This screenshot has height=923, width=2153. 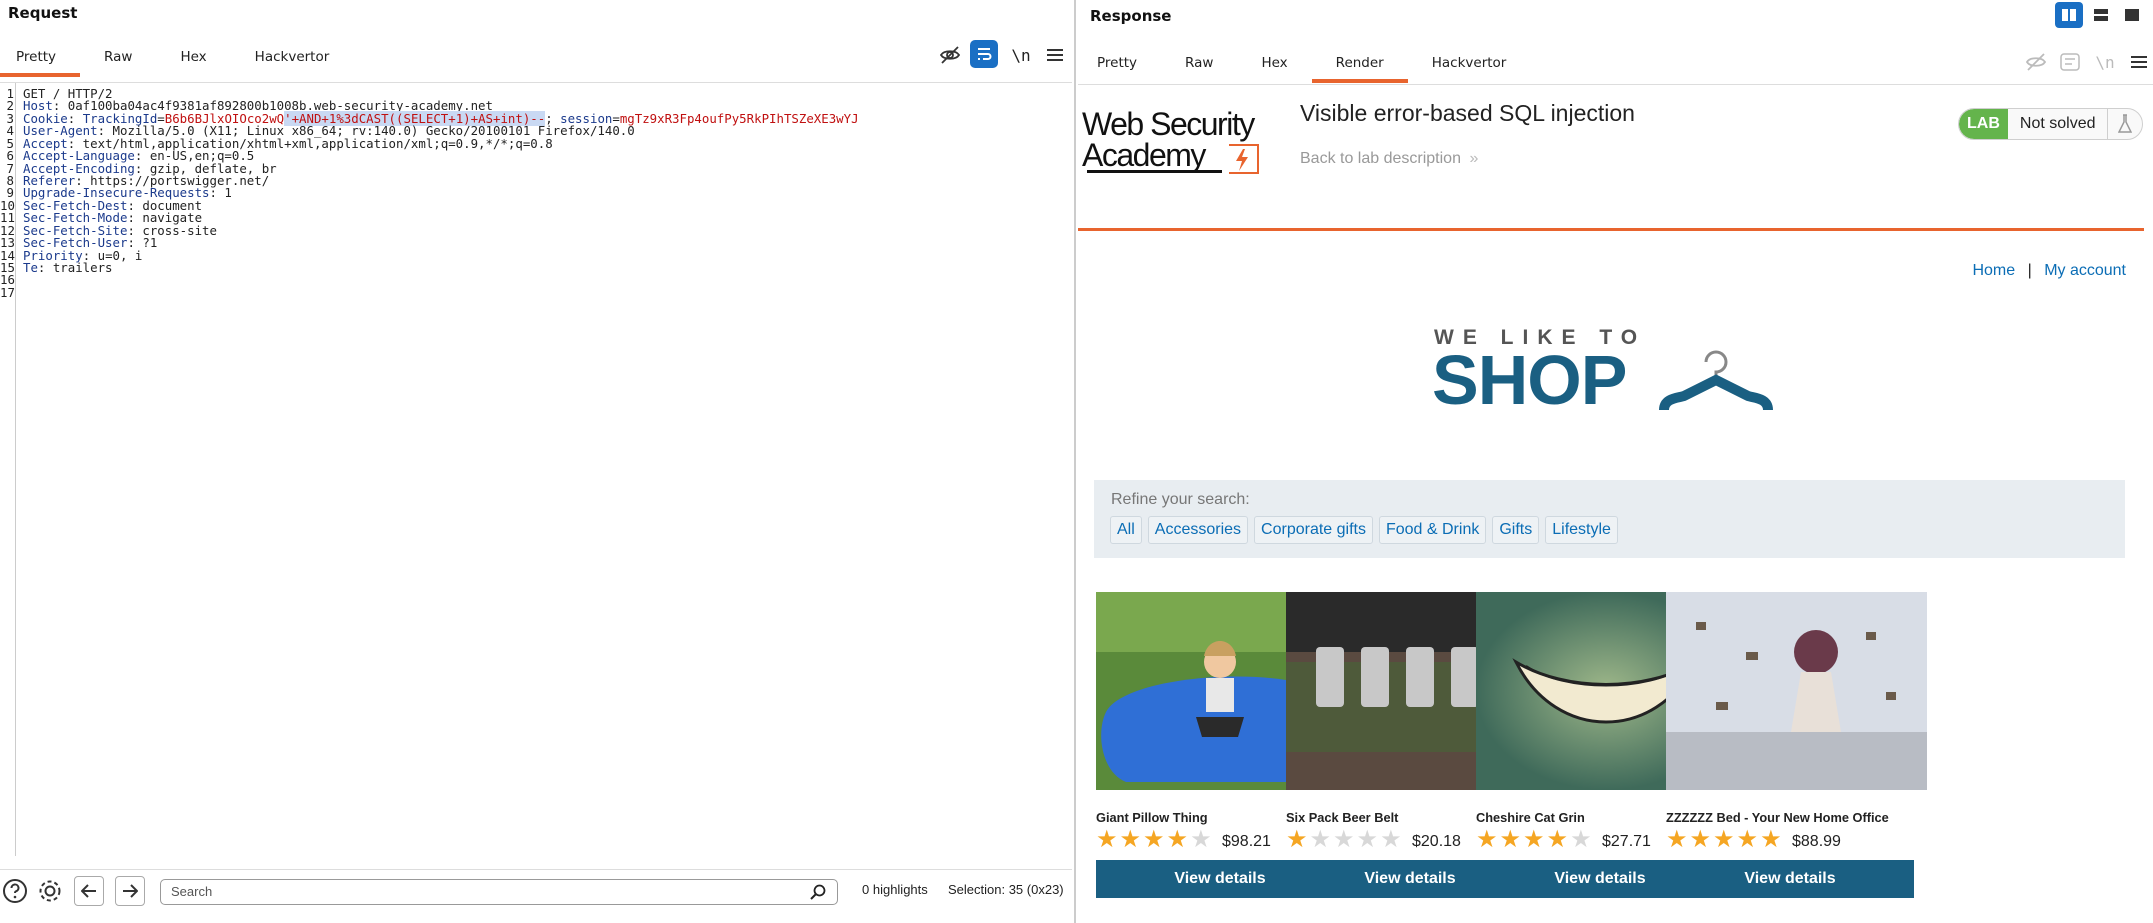 What do you see at coordinates (1131, 16) in the screenshot?
I see `response-pane-title: Response` at bounding box center [1131, 16].